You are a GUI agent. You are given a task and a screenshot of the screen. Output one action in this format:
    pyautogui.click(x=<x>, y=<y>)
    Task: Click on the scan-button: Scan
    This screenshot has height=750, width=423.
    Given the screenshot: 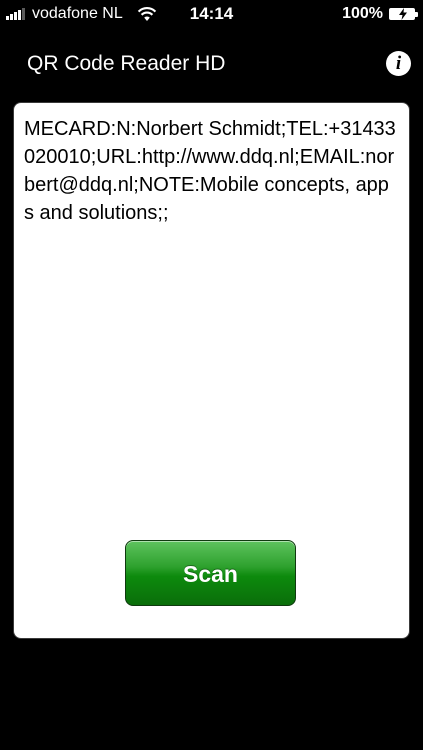 What is the action you would take?
    pyautogui.click(x=210, y=573)
    